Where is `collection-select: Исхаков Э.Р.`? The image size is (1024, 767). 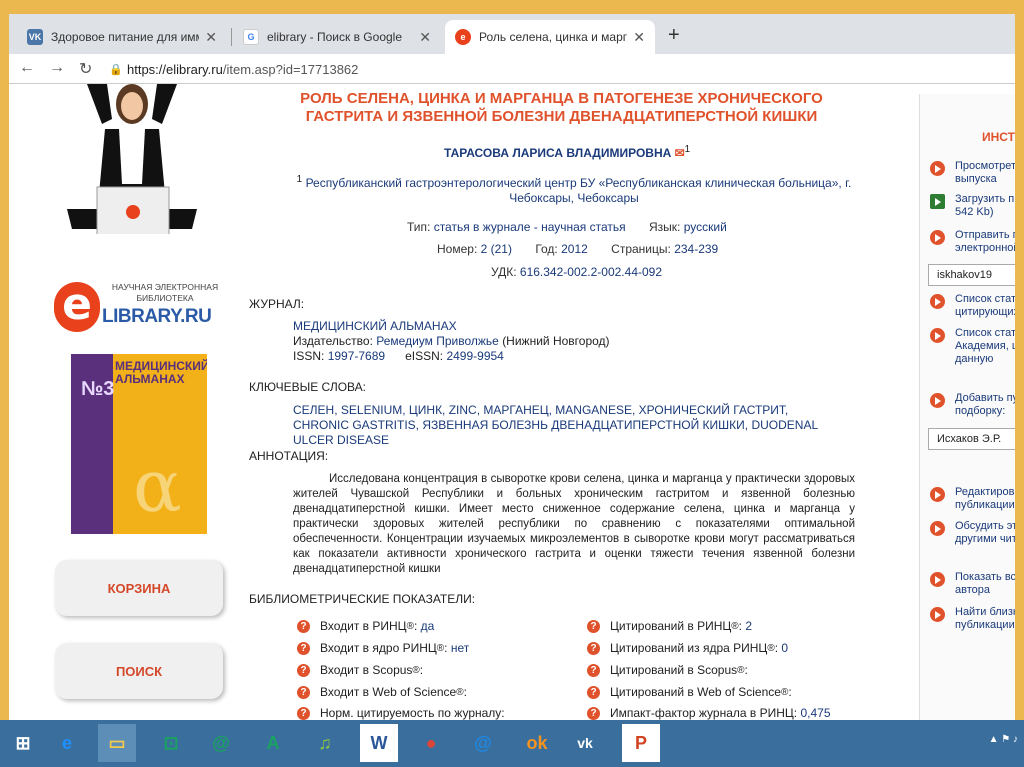 collection-select: Исхаков Э.Р. is located at coordinates (971, 439).